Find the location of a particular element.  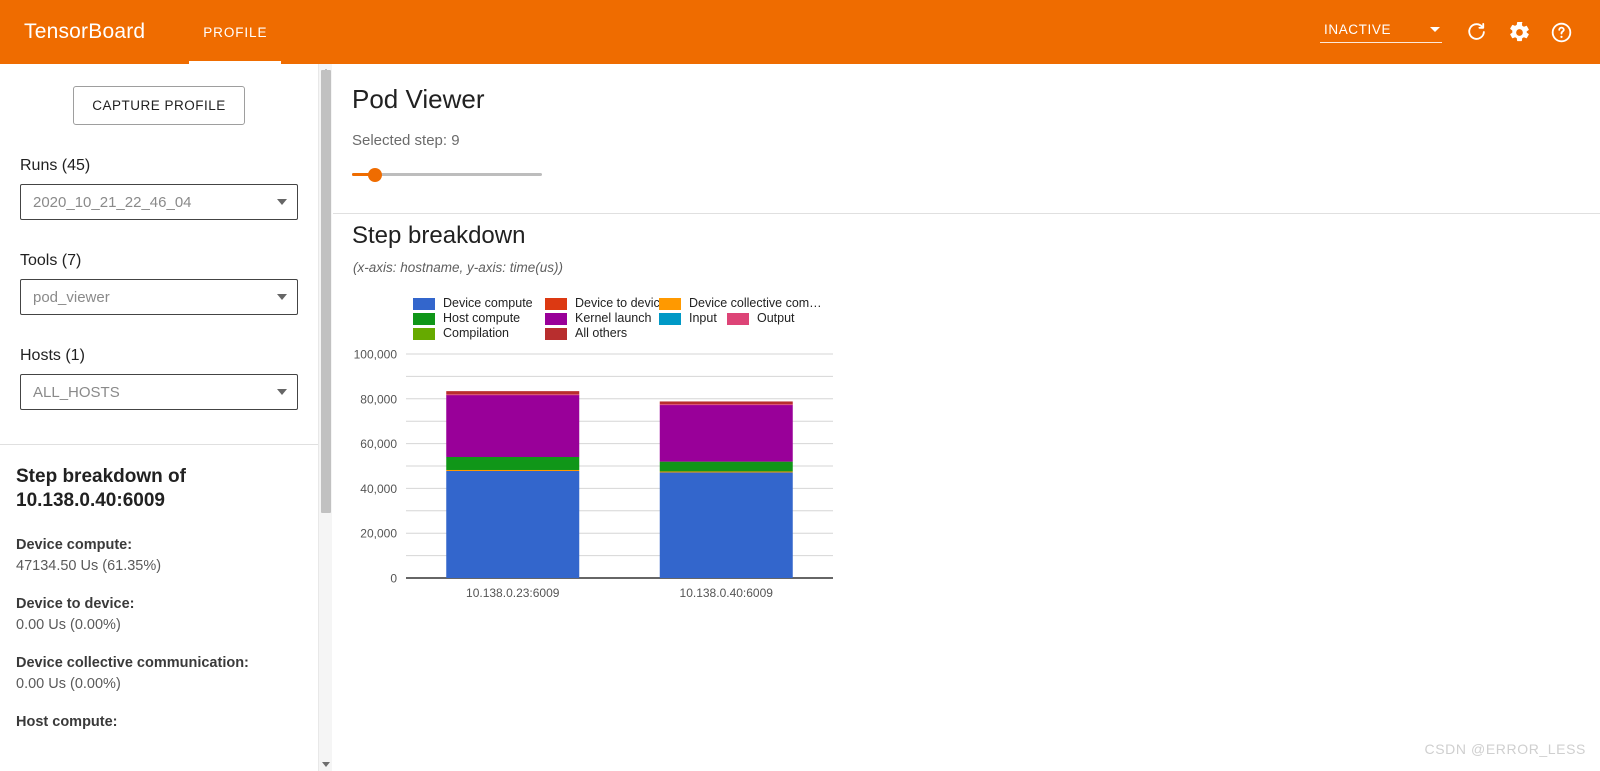

settings-button is located at coordinates (1519, 32).